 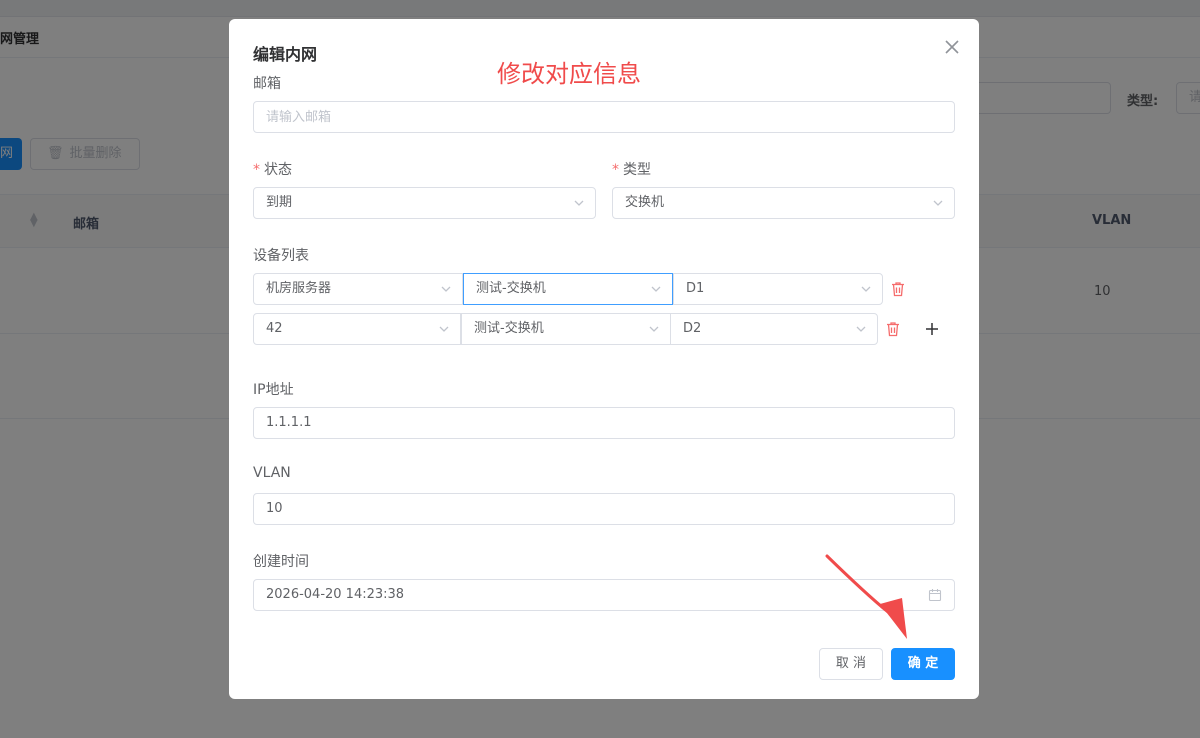 I want to click on device-port-value: D2, so click(x=692, y=328).